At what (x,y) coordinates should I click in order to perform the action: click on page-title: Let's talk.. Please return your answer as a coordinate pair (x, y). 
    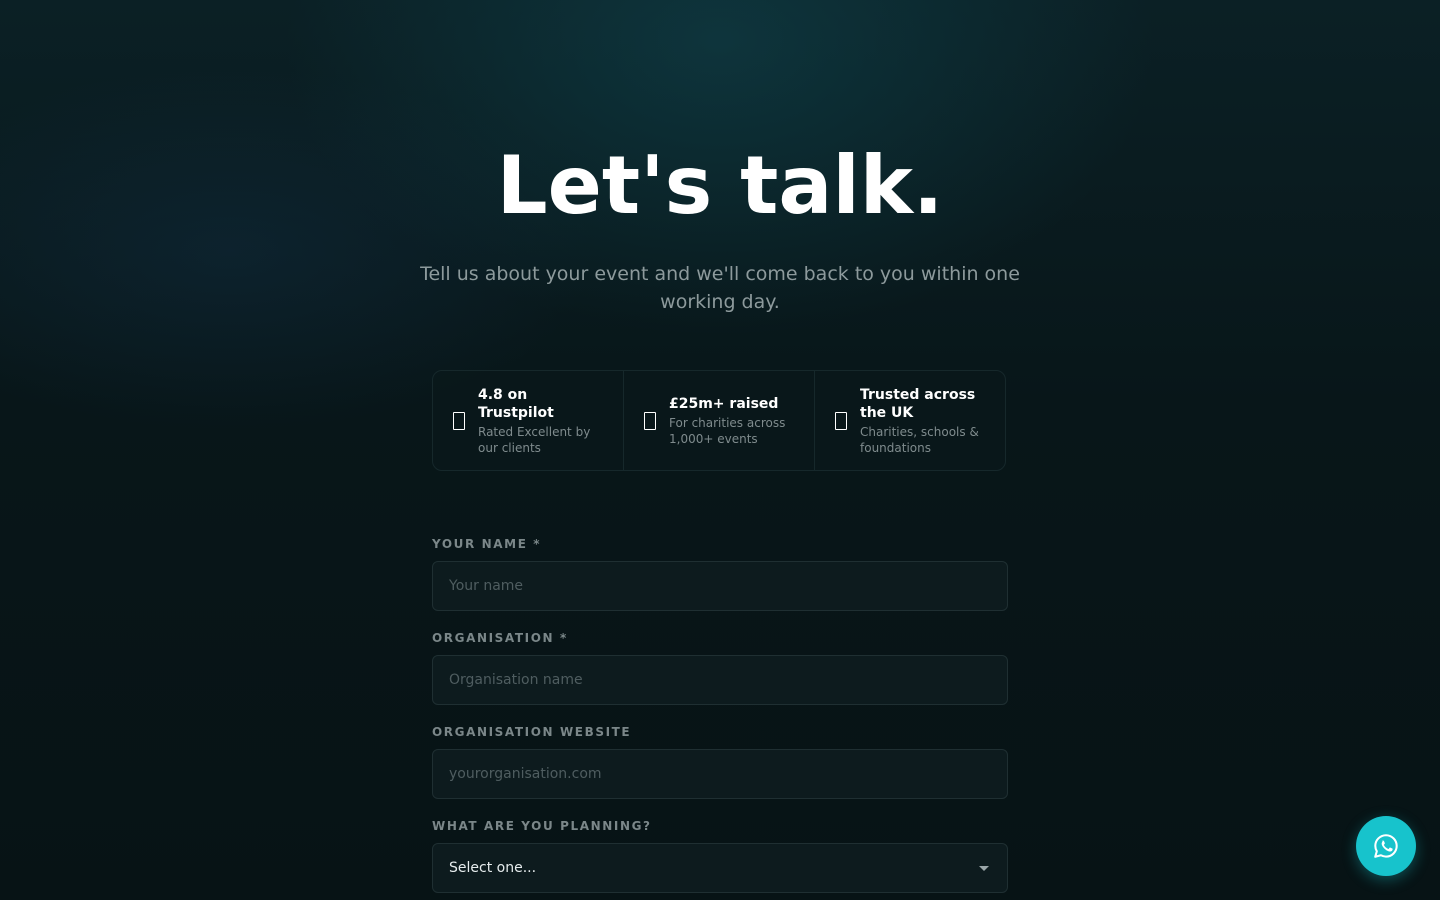
    Looking at the image, I should click on (720, 185).